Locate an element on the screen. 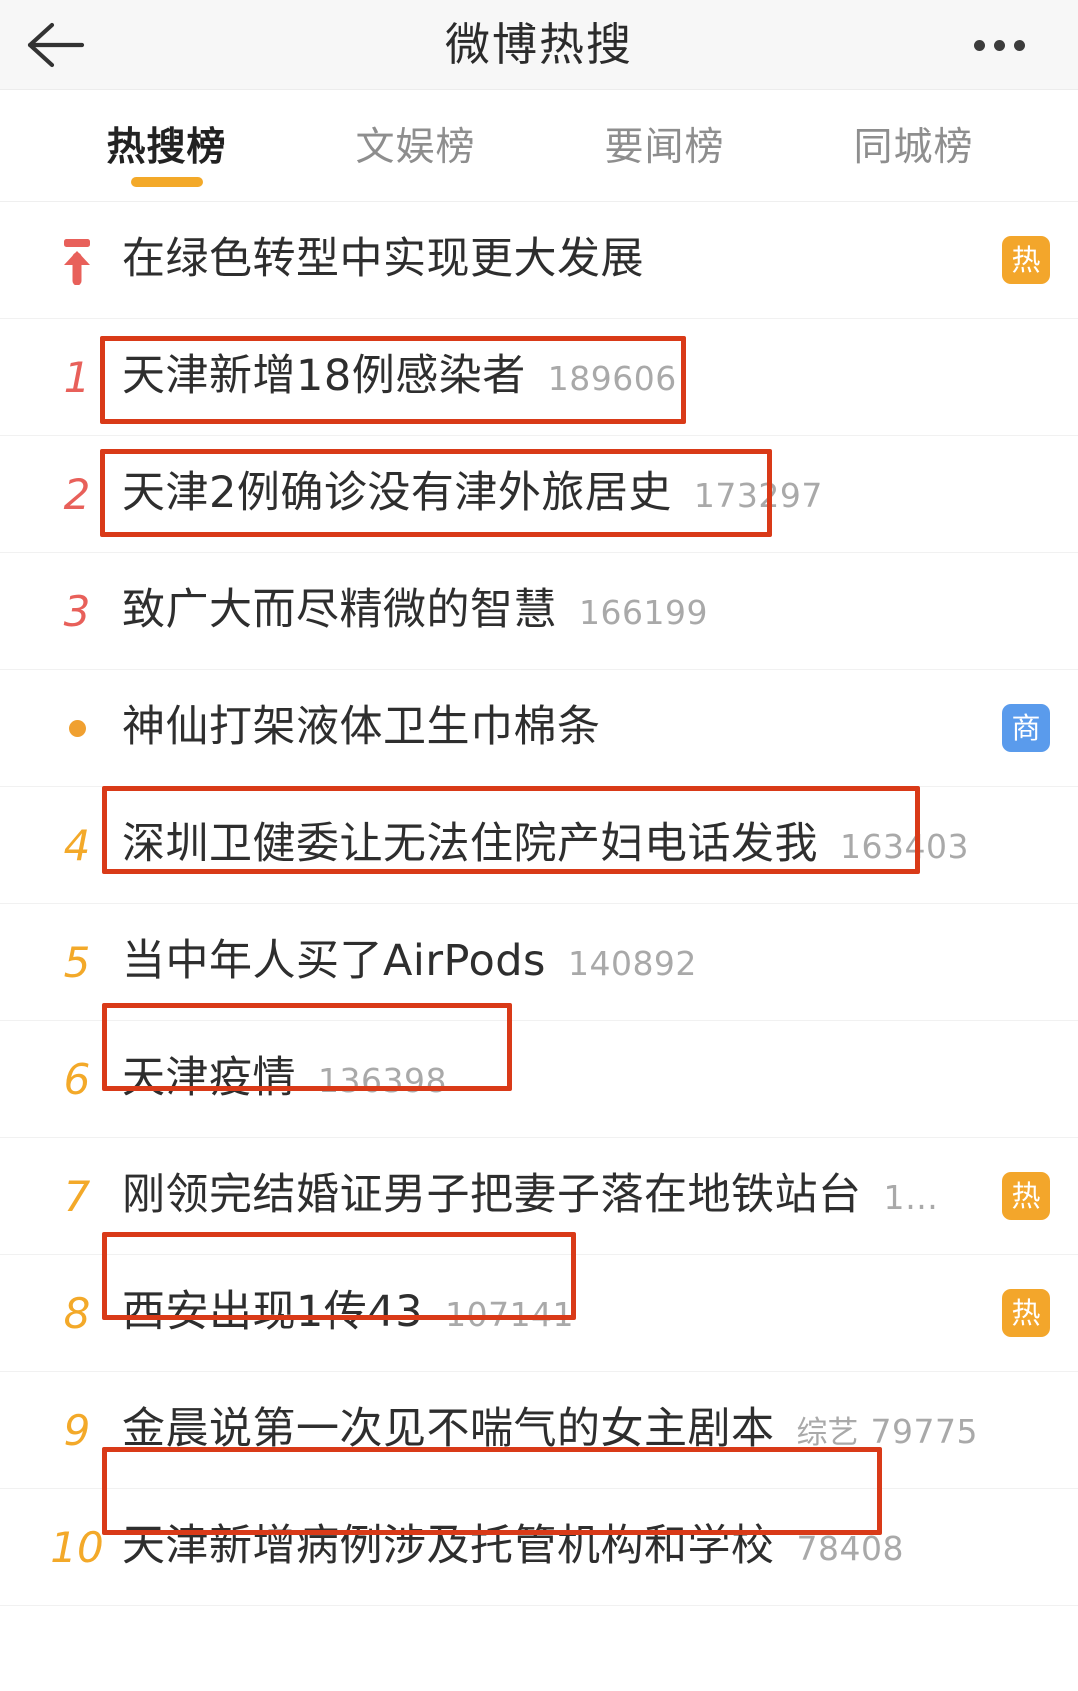  list-item: 5 当中年人买了AirPods 140892 is located at coordinates (539, 962).